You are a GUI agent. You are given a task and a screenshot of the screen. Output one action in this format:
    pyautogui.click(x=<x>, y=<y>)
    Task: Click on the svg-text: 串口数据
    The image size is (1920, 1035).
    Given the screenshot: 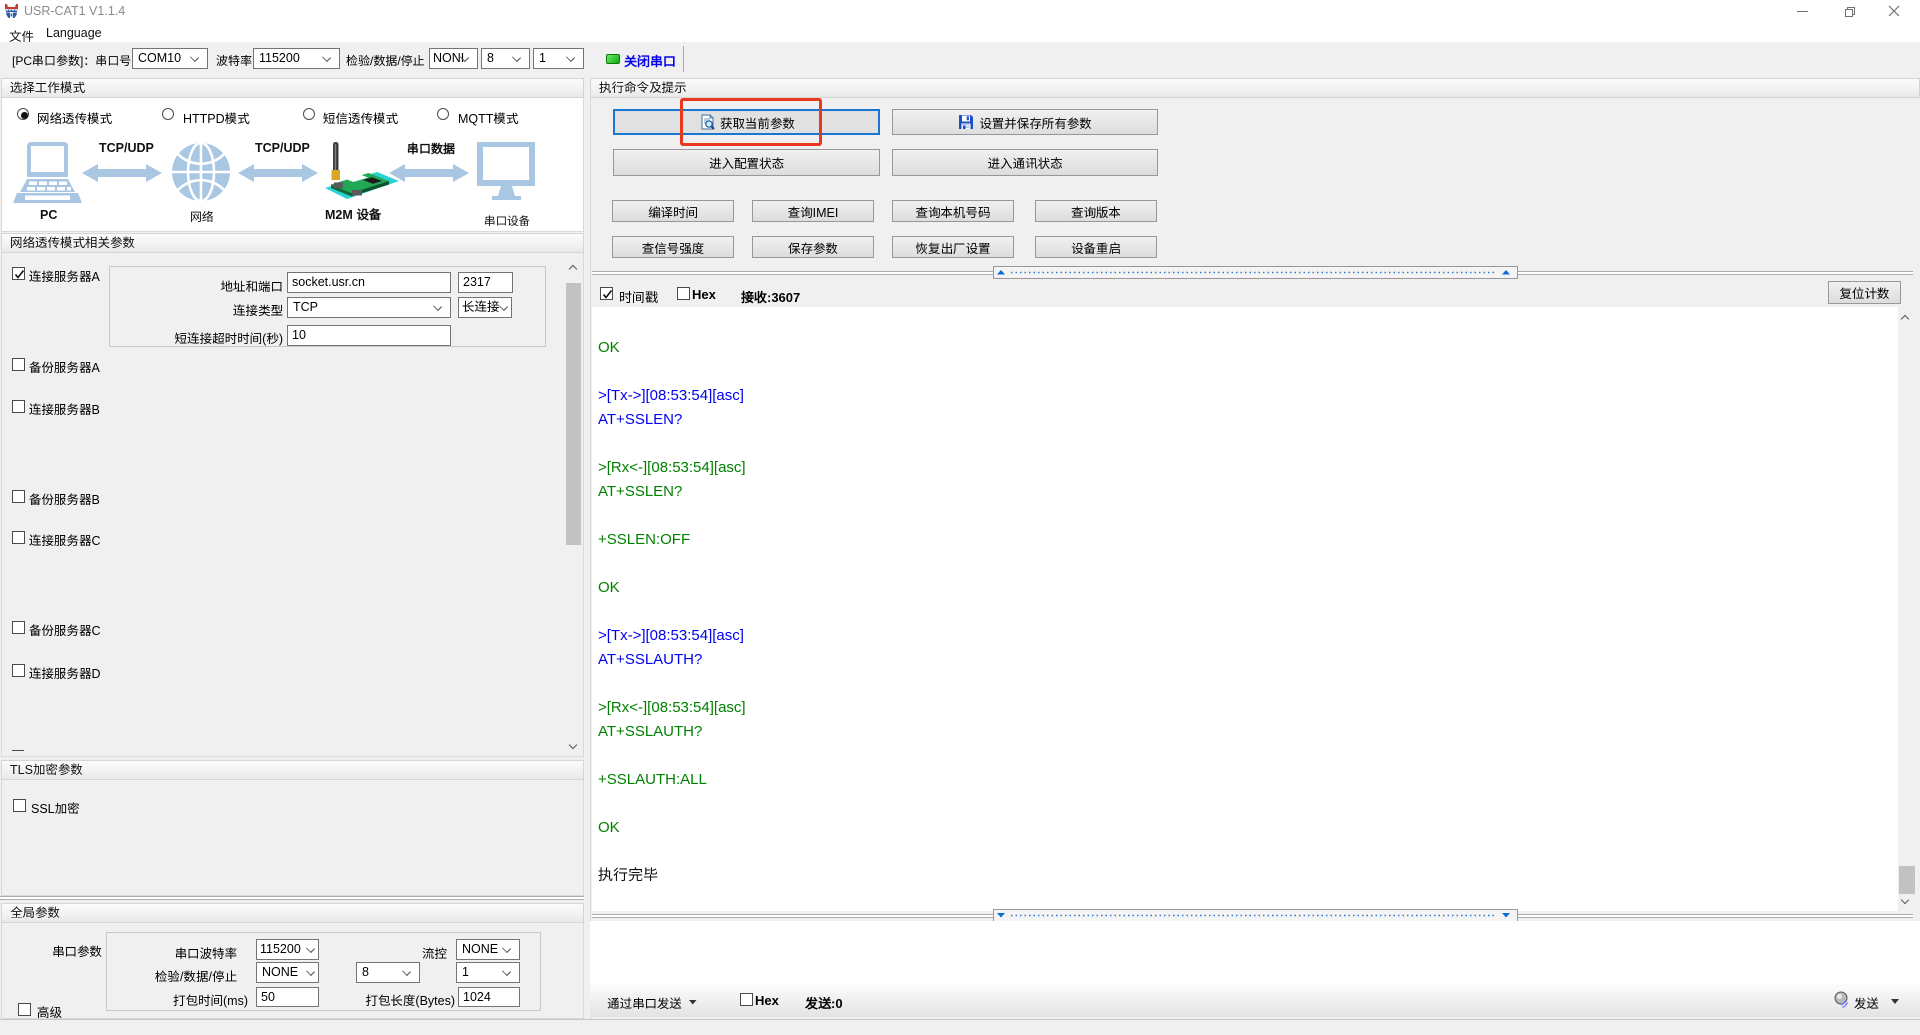 What is the action you would take?
    pyautogui.click(x=431, y=149)
    